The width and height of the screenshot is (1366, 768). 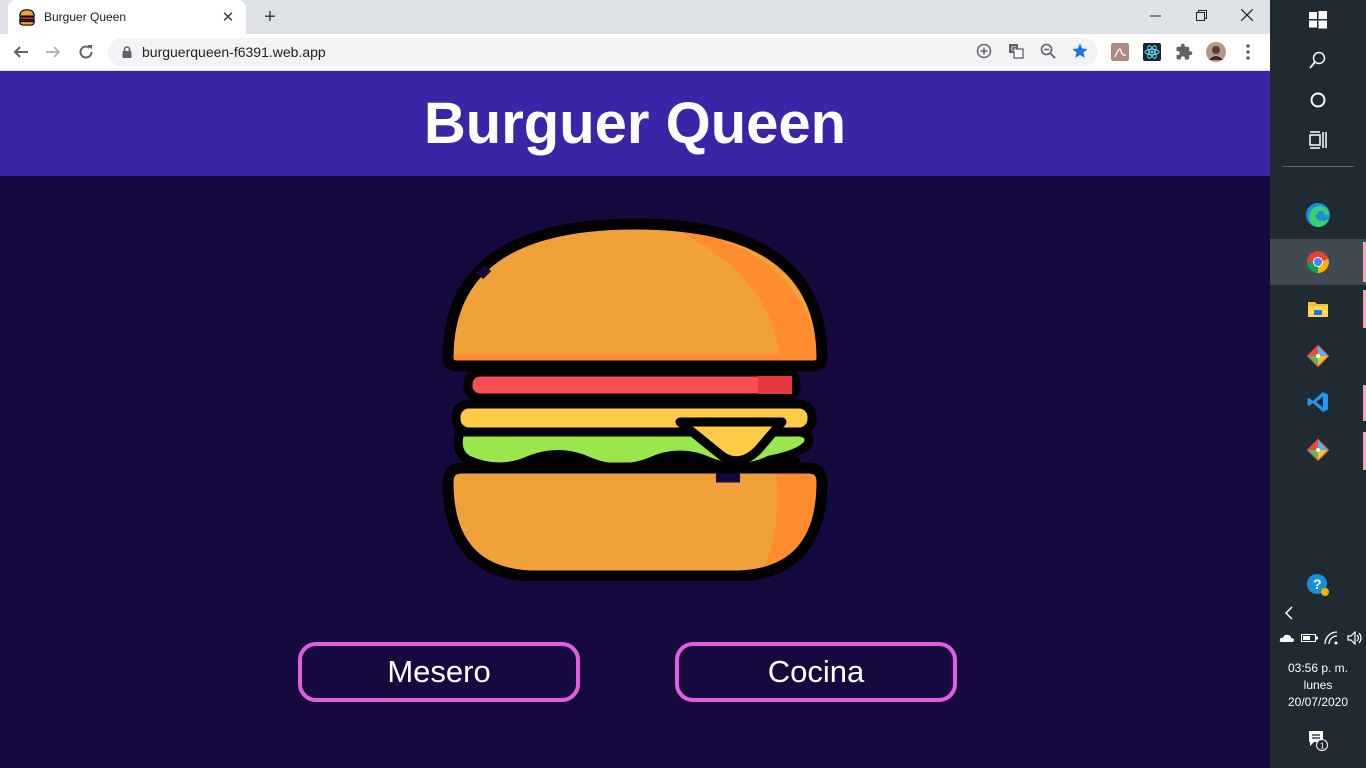 What do you see at coordinates (1321, 638) in the screenshot?
I see `system-tray` at bounding box center [1321, 638].